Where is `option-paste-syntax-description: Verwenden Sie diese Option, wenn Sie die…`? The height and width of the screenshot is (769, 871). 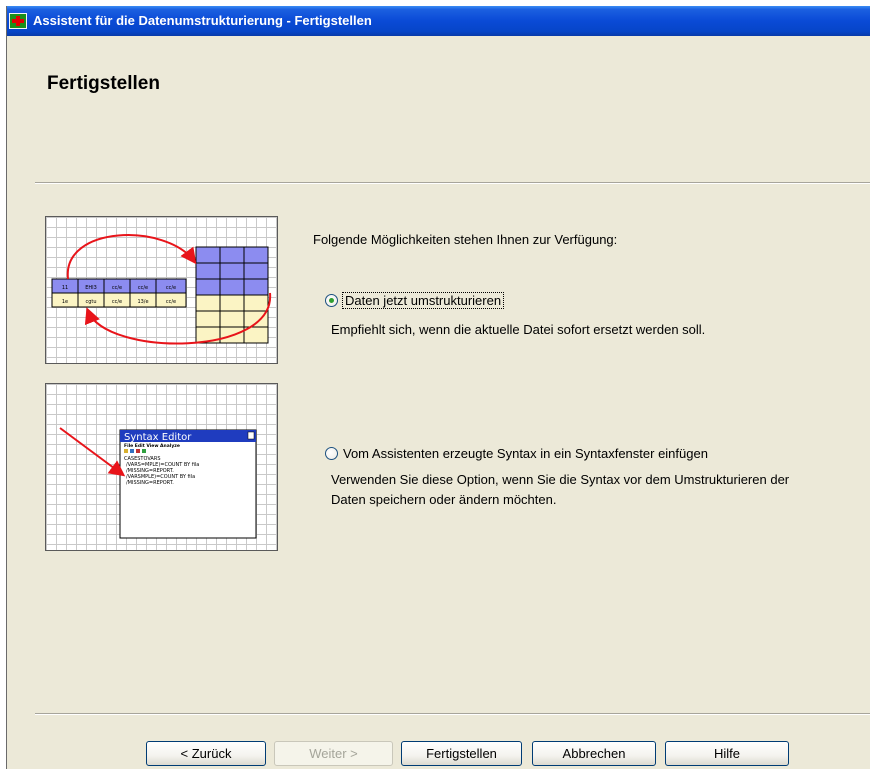
option-paste-syntax-description: Verwenden Sie diese Option, wenn Sie die… is located at coordinates (560, 490).